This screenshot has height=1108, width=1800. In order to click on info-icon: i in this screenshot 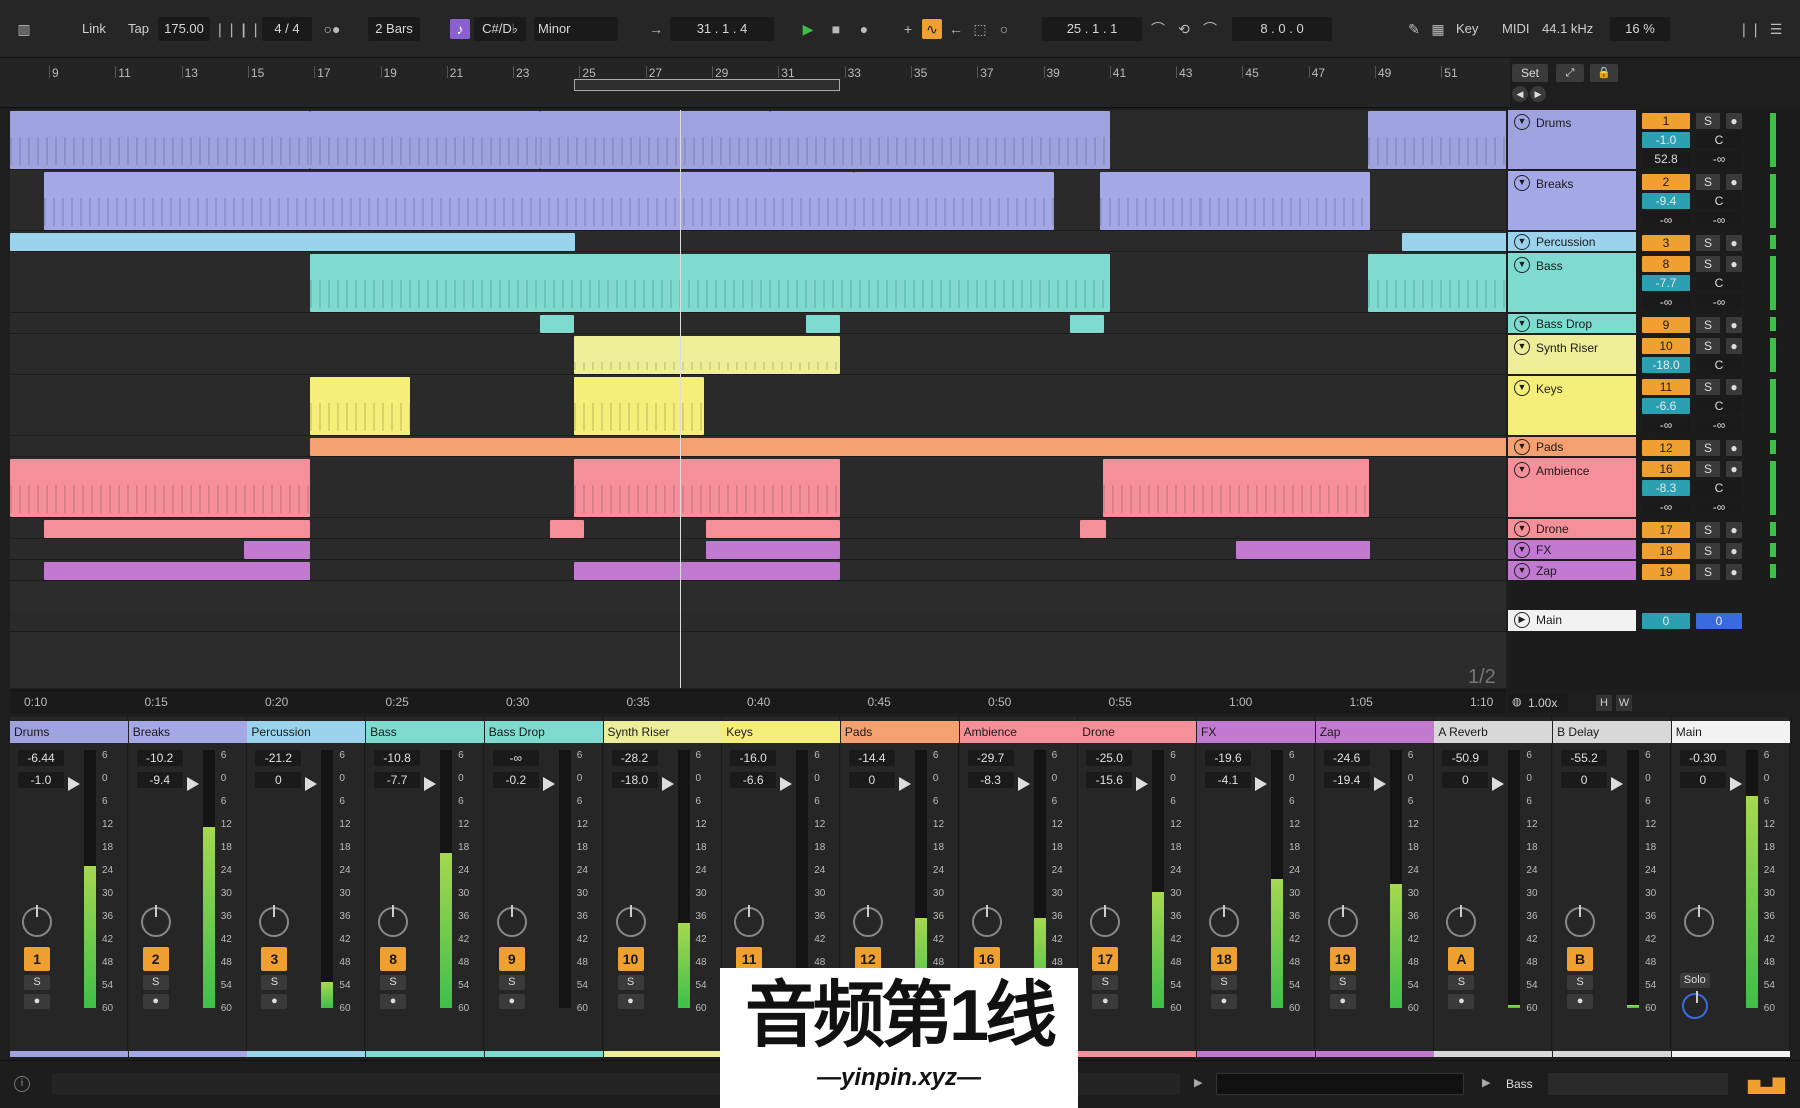, I will do `click(22, 1084)`.